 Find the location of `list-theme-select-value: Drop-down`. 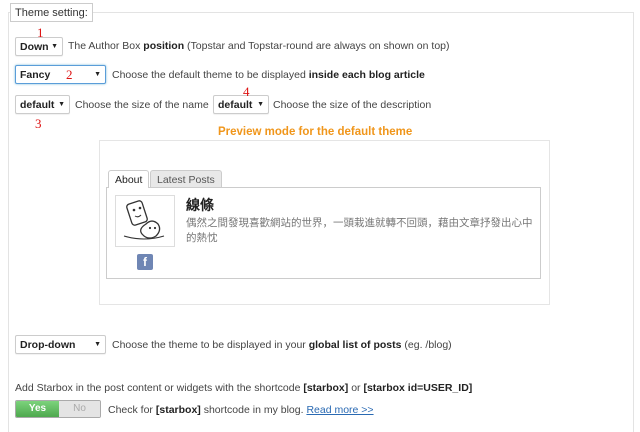

list-theme-select-value: Drop-down is located at coordinates (48, 345).